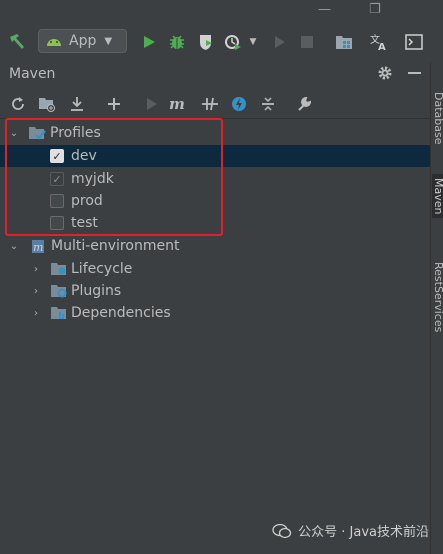 The image size is (443, 554). I want to click on download-sources-button, so click(77, 104).